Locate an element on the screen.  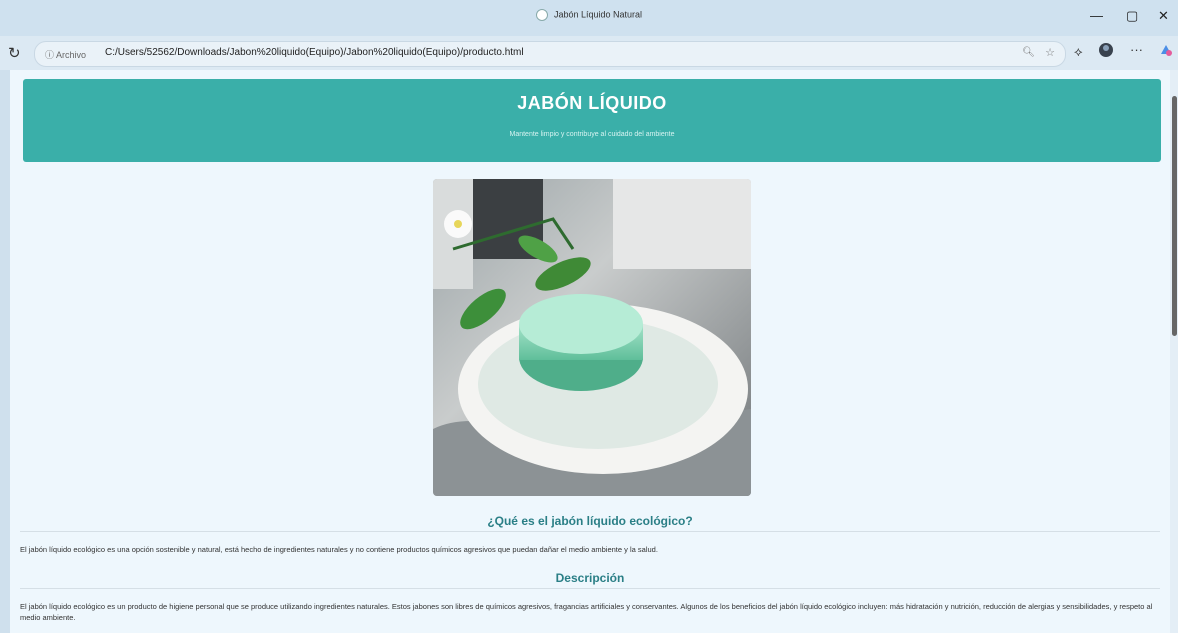
profile-avatar-icon is located at coordinates (1106, 51).